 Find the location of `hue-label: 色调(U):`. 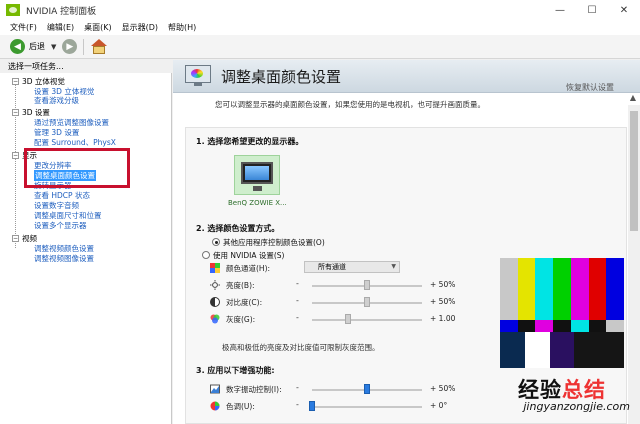

hue-label: 色调(U): is located at coordinates (240, 406).